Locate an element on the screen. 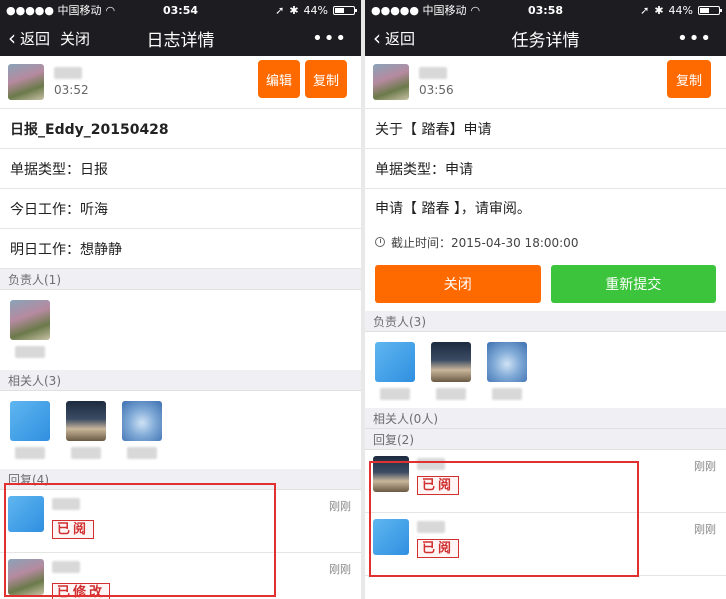  related-section-header: 相关人(3) is located at coordinates (180, 380).